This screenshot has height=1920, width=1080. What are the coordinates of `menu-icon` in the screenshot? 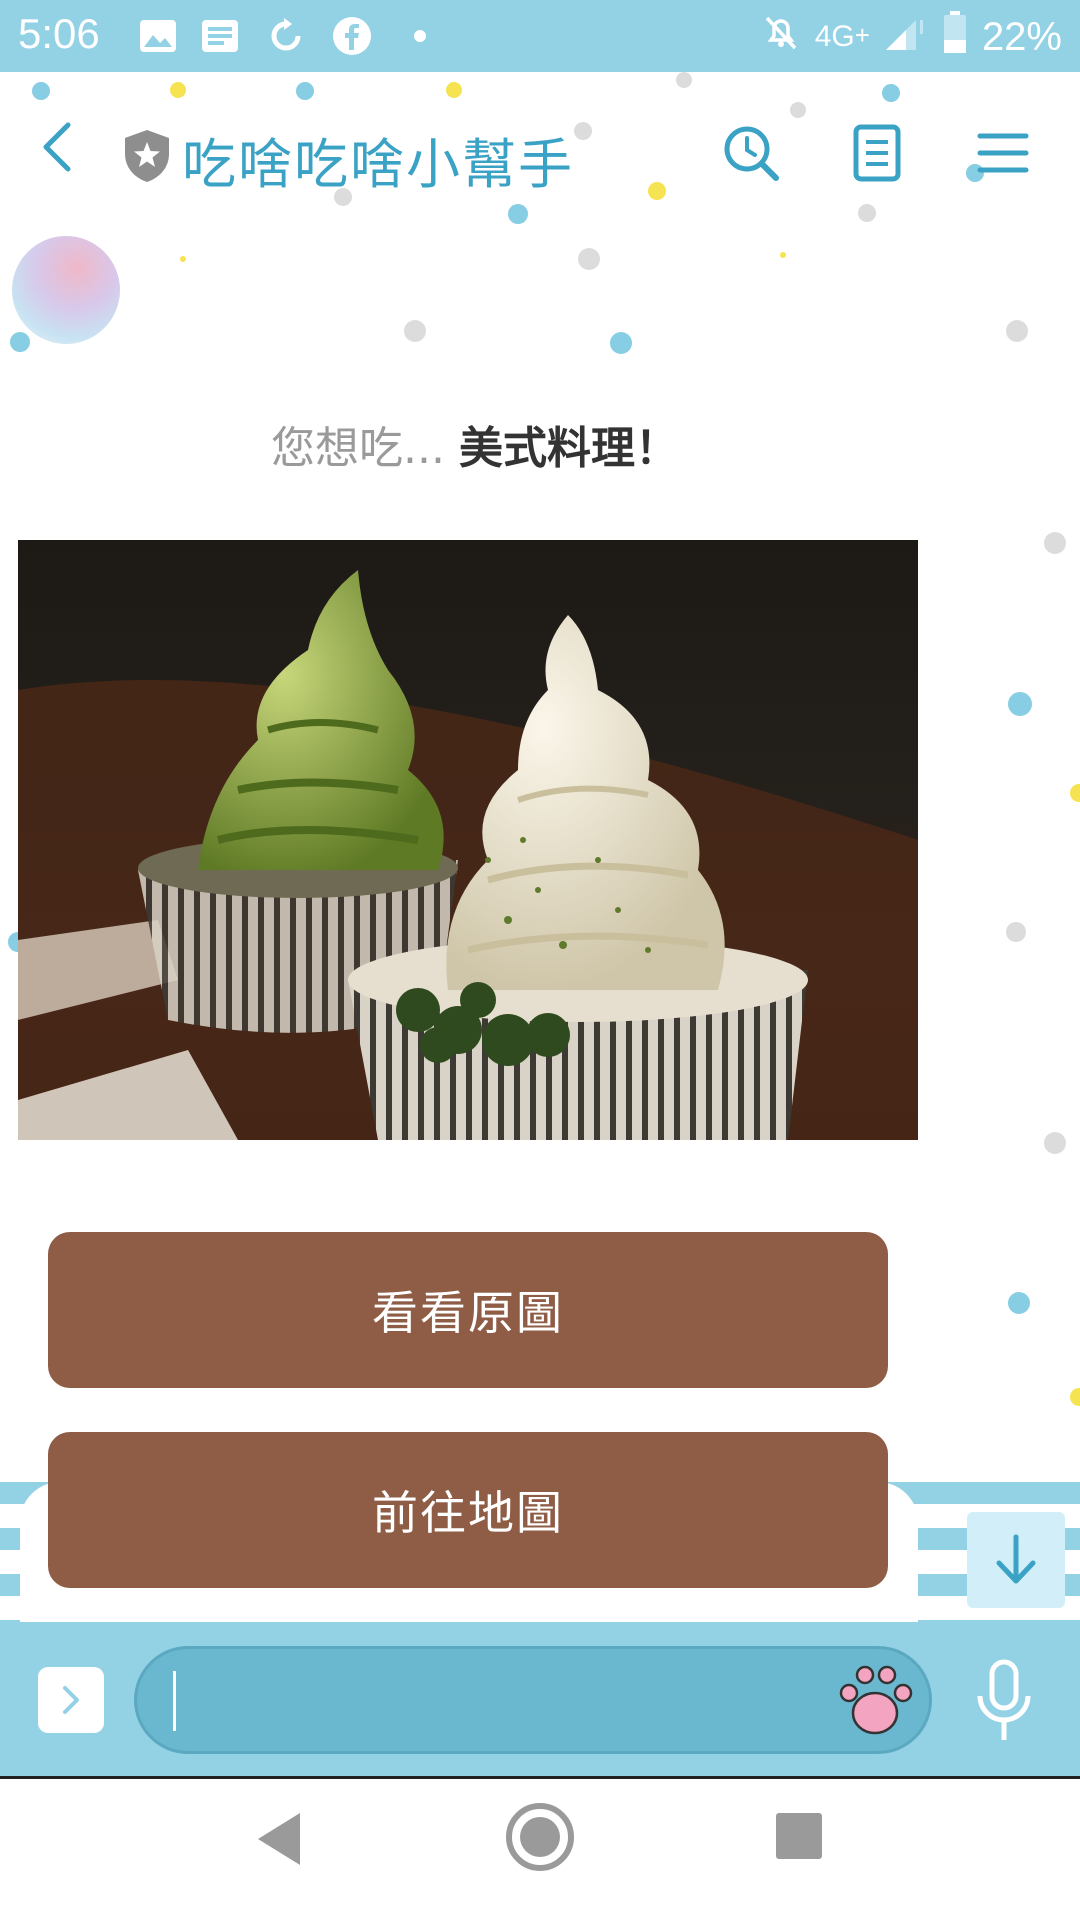 It's located at (1003, 153).